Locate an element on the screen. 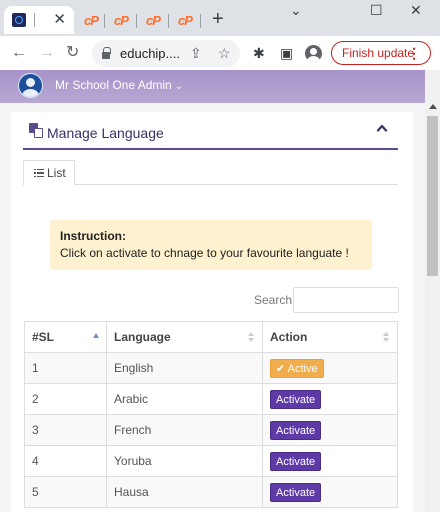  browser-tab-strip: ✕ cP cP cP cP + ⌄ ☐ ✕ is located at coordinates (220, 18).